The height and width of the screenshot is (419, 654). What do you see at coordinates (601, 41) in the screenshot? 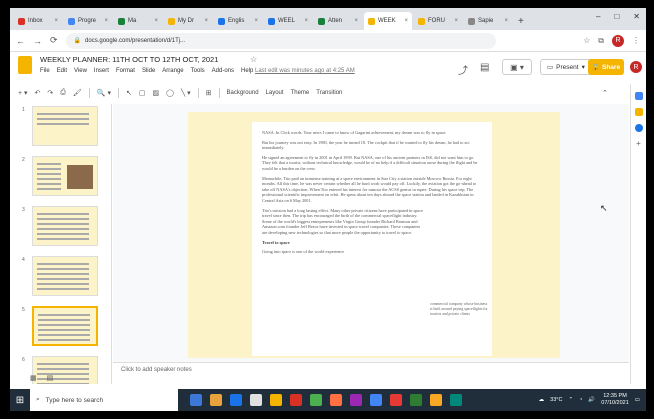
I see `extensions-icon: ⧉` at bounding box center [601, 41].